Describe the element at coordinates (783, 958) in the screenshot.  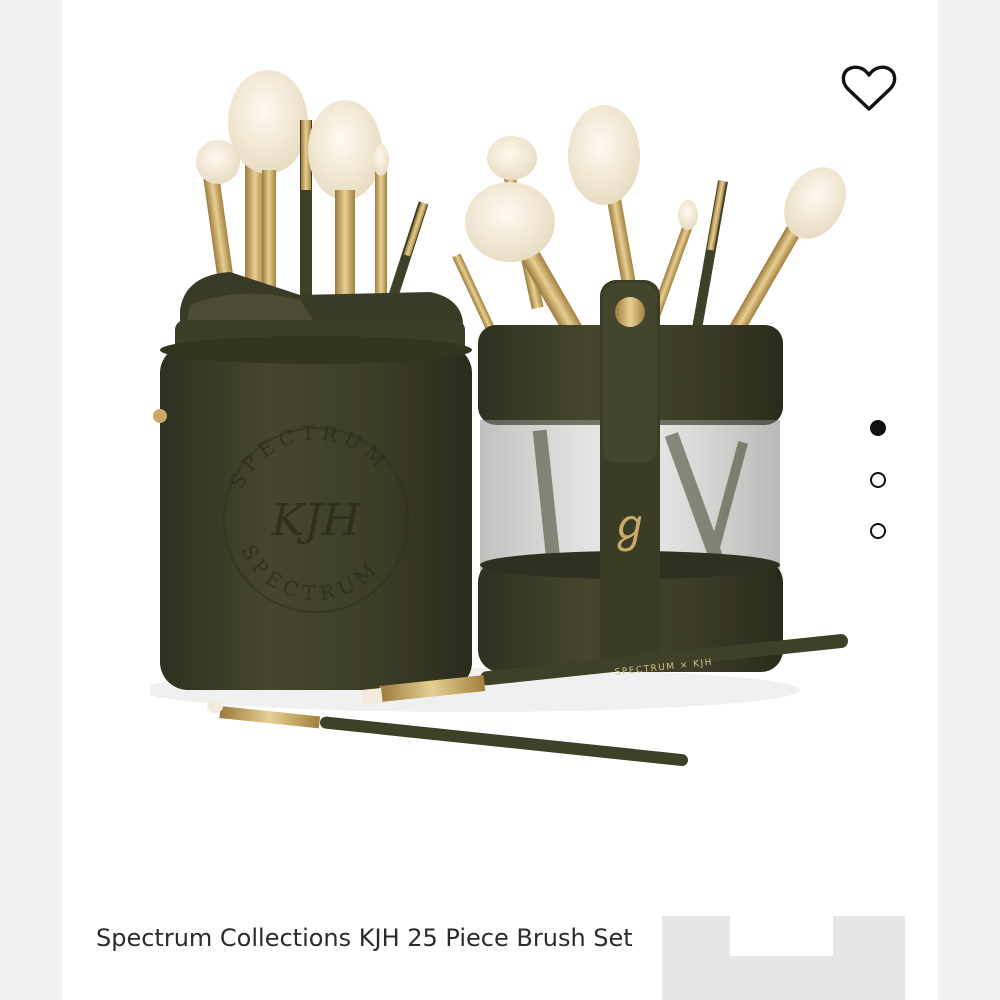
I see `placeholder-block` at that location.